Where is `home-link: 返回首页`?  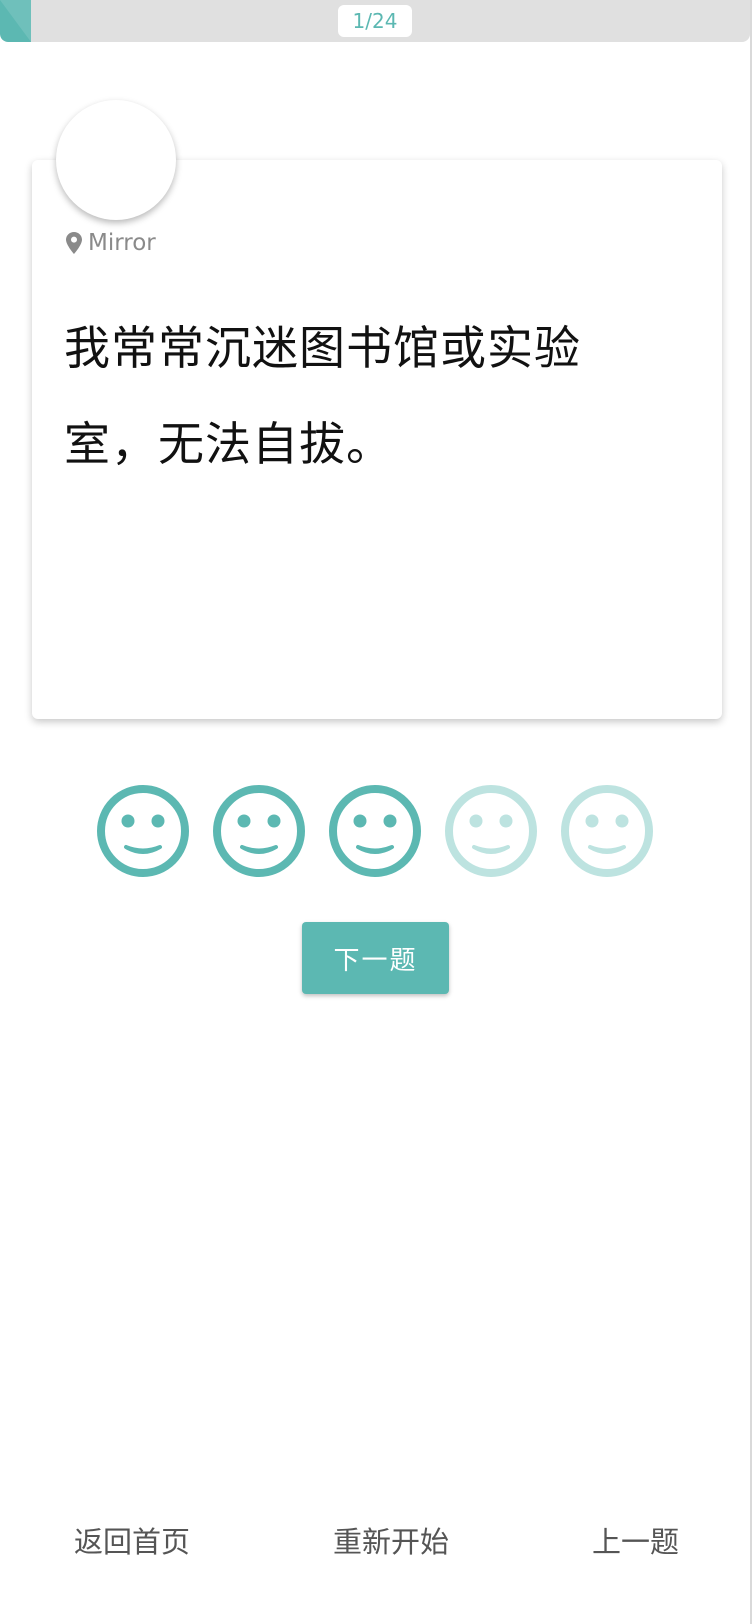 home-link: 返回首页 is located at coordinates (132, 1542).